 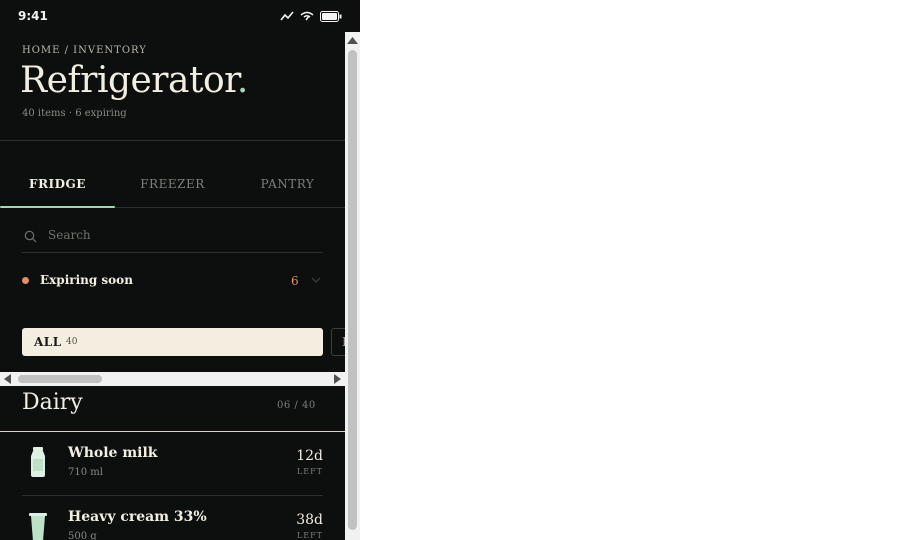 I want to click on horizontal-scrollbar, so click(x=172, y=379).